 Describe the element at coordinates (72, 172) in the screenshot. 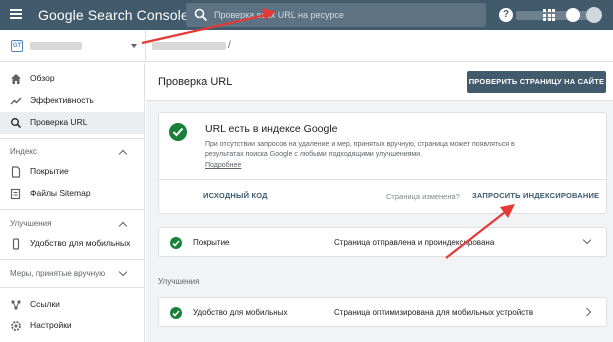

I see `sidebar-item-coverage: Покрытие` at that location.